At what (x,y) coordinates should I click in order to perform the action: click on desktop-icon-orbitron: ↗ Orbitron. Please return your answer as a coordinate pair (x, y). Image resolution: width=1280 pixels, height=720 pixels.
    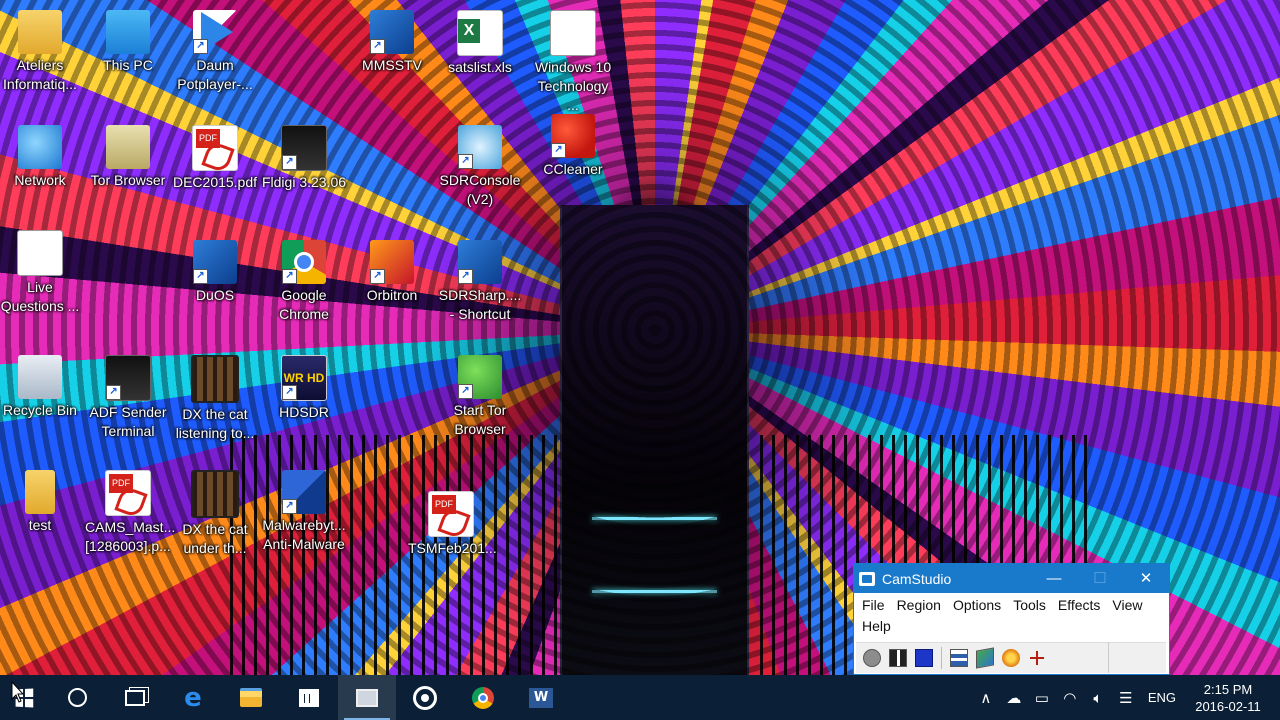
    Looking at the image, I should click on (392, 272).